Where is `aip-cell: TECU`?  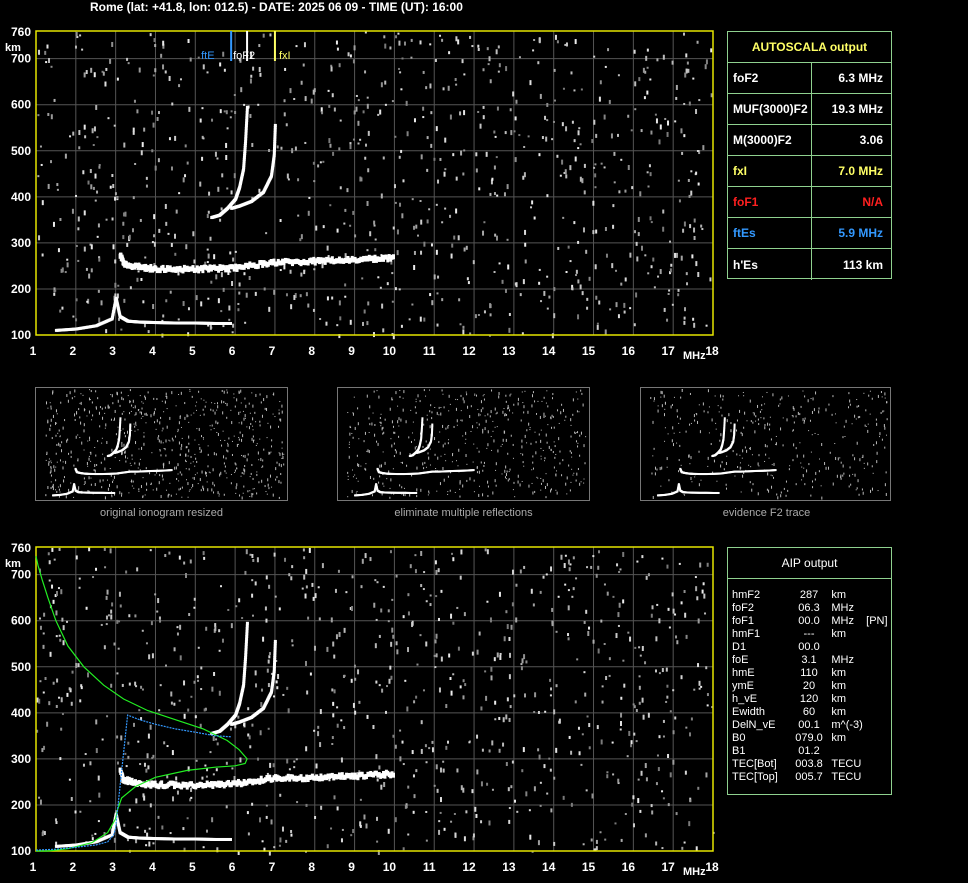
aip-cell: TECU is located at coordinates (846, 764).